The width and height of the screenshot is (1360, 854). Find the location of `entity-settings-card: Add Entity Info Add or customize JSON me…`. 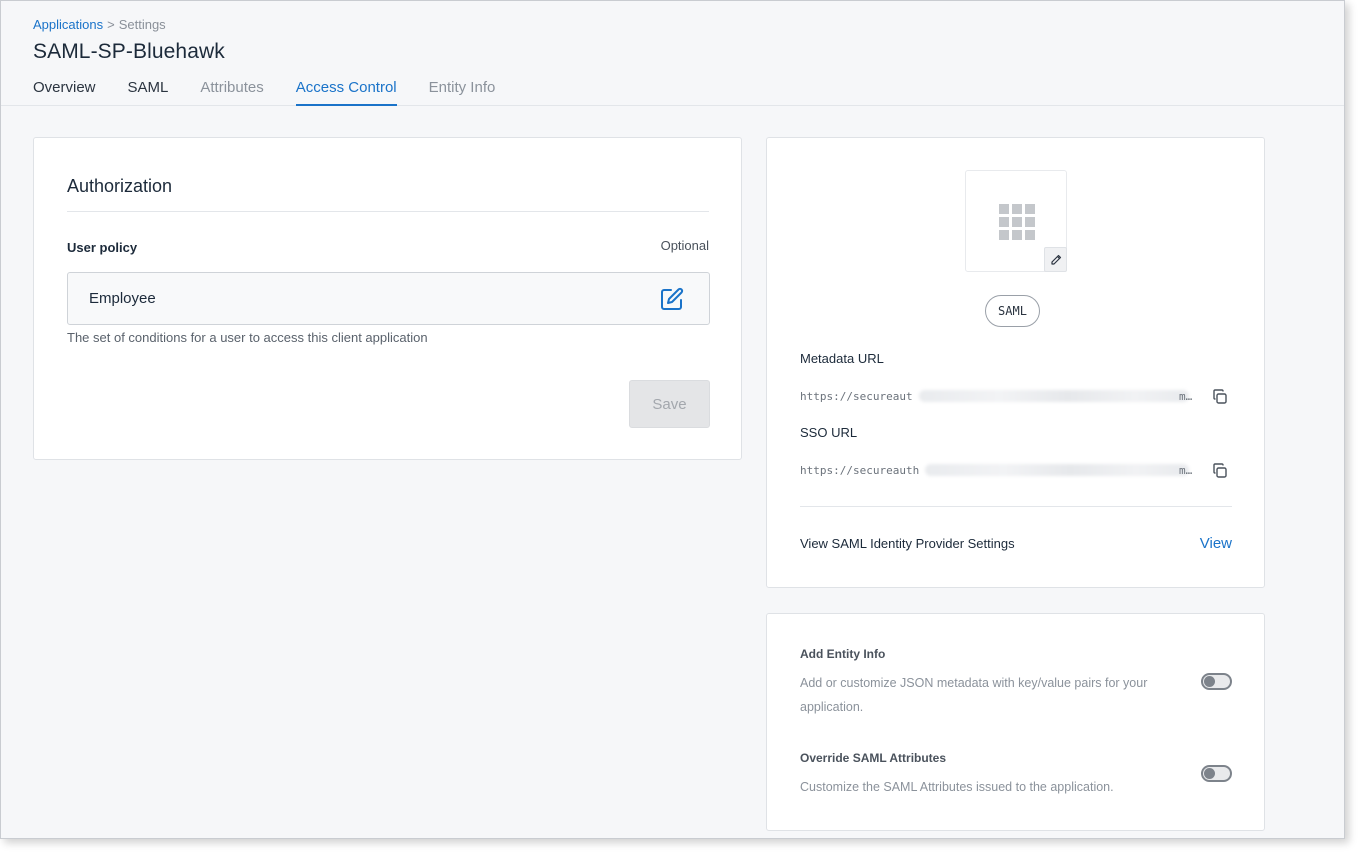

entity-settings-card: Add Entity Info Add or customize JSON me… is located at coordinates (1015, 722).